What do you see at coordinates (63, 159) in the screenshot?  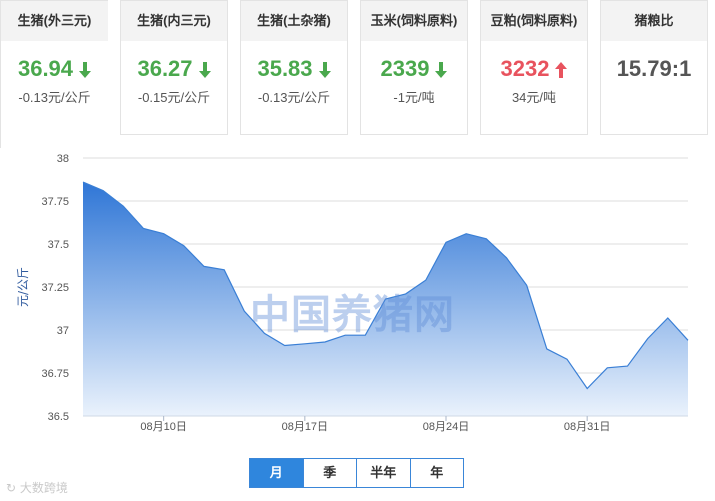 I see `y-tick-label: 38` at bounding box center [63, 159].